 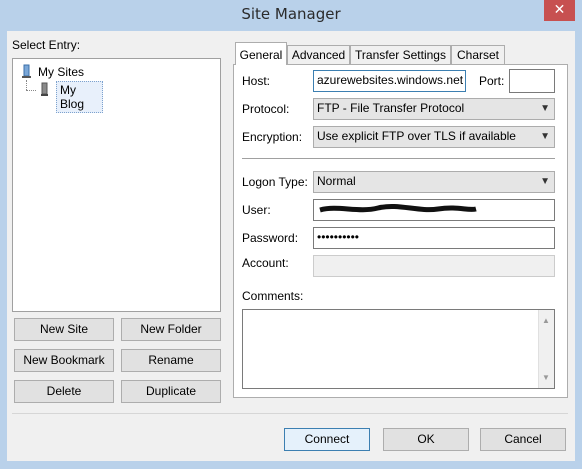 I want to click on user-input, so click(x=434, y=210).